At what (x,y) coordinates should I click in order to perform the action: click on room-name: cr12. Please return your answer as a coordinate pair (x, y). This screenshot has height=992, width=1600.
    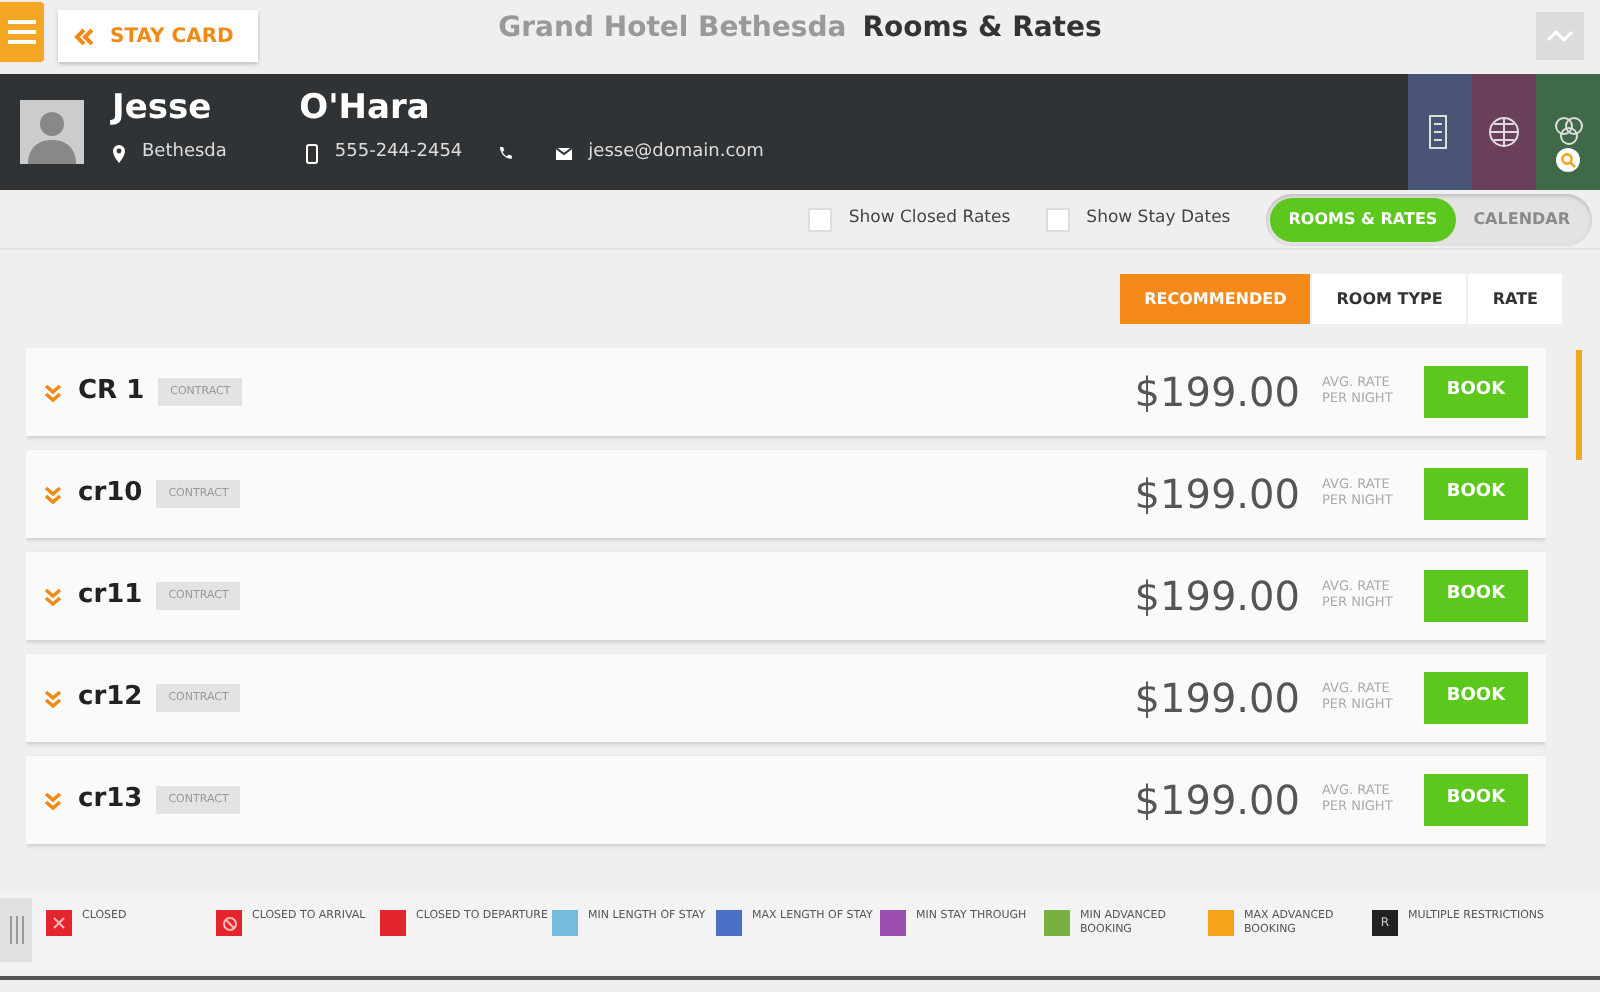
    Looking at the image, I should click on (110, 698).